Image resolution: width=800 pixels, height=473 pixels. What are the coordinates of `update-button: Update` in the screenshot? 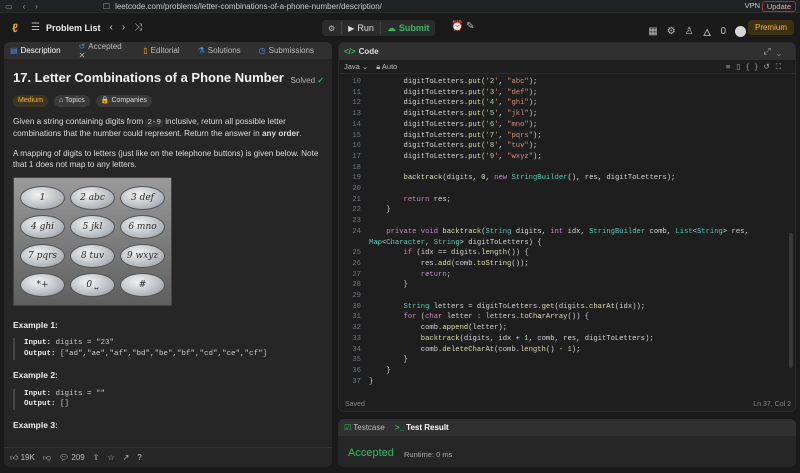 It's located at (778, 6).